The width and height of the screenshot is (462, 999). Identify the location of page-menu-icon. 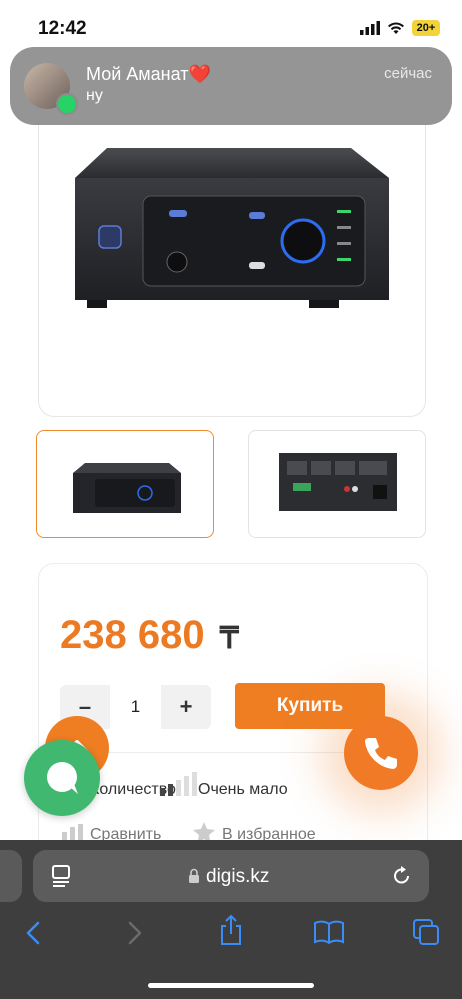
(63, 876).